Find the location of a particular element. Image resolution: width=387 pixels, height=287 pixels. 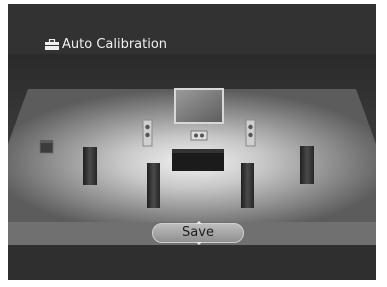

front-left-speaker is located at coordinates (147, 133).